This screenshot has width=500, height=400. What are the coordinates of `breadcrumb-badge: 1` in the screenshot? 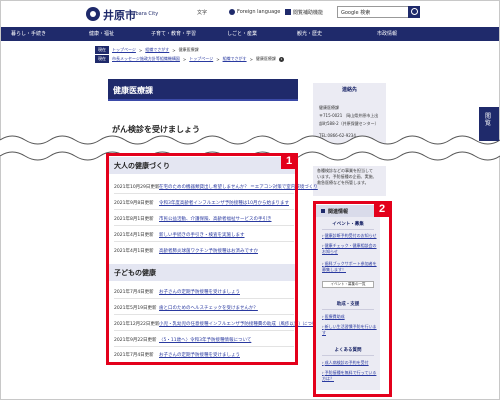 It's located at (281, 59).